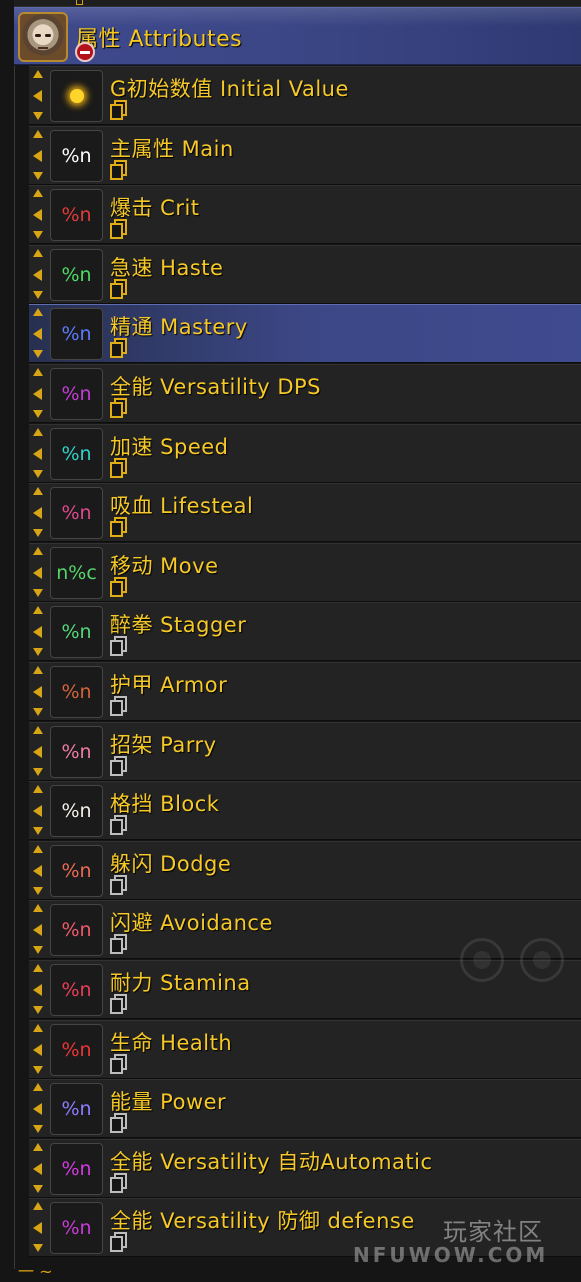 The width and height of the screenshot is (581, 1282). What do you see at coordinates (305, 512) in the screenshot?
I see `aura-row: %n 吸血 Lifesteal` at bounding box center [305, 512].